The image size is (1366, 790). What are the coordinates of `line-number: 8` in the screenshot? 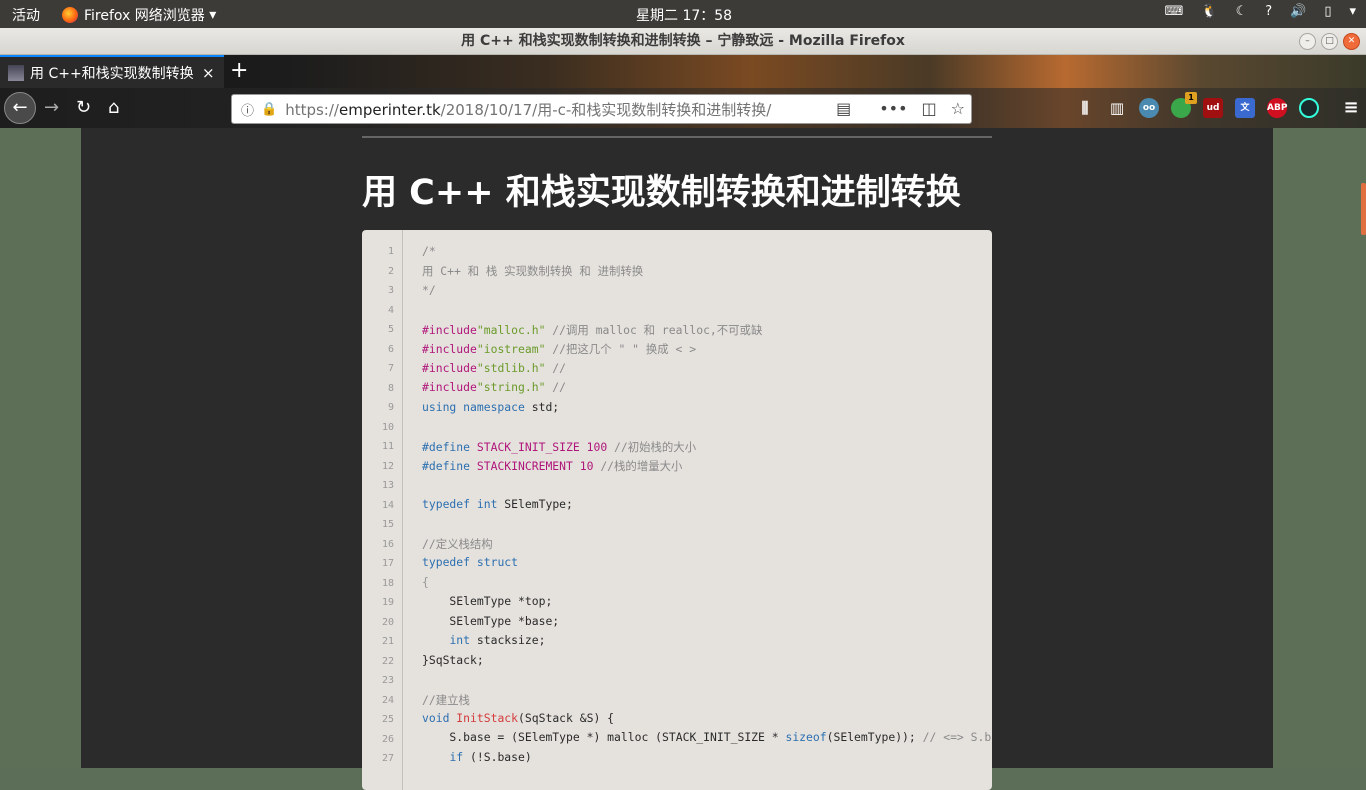 It's located at (390, 388).